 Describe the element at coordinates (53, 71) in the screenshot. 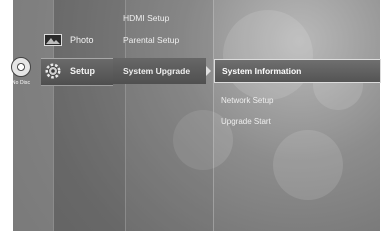

I see `gear-icon` at that location.